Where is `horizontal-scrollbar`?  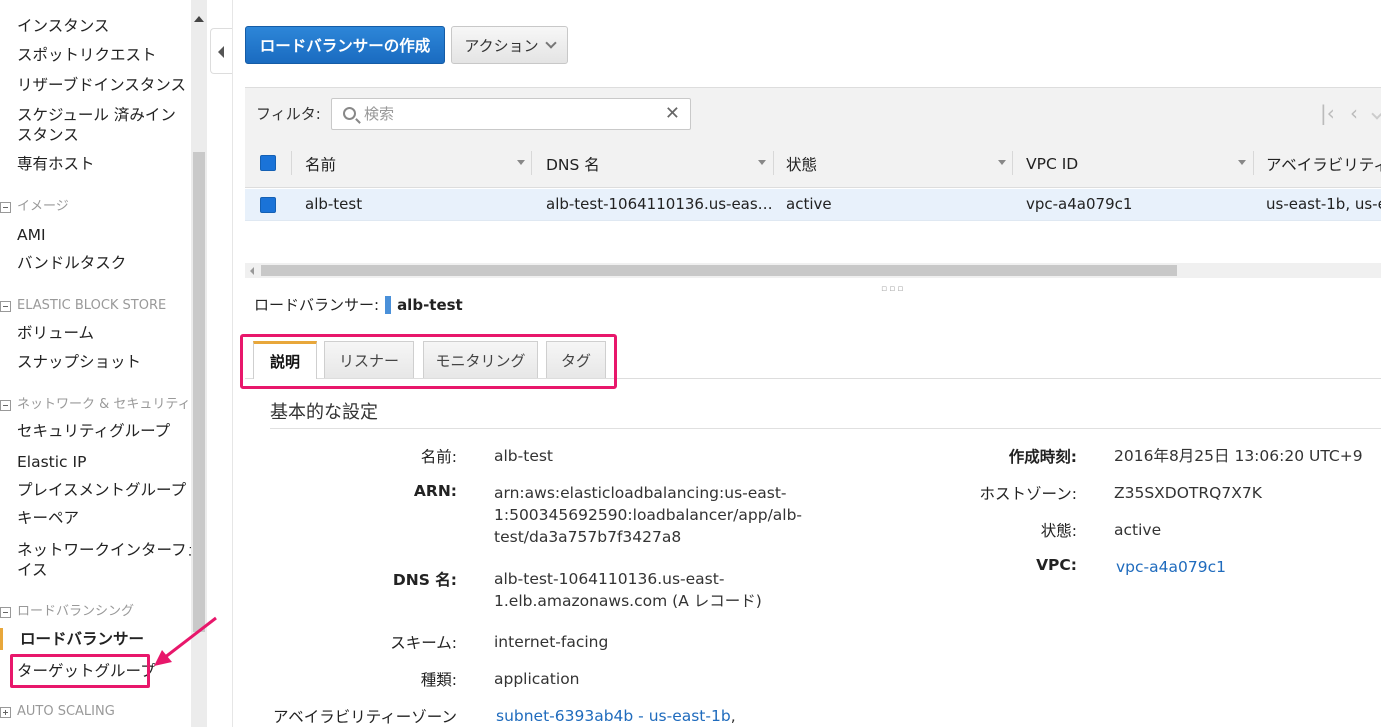 horizontal-scrollbar is located at coordinates (813, 270).